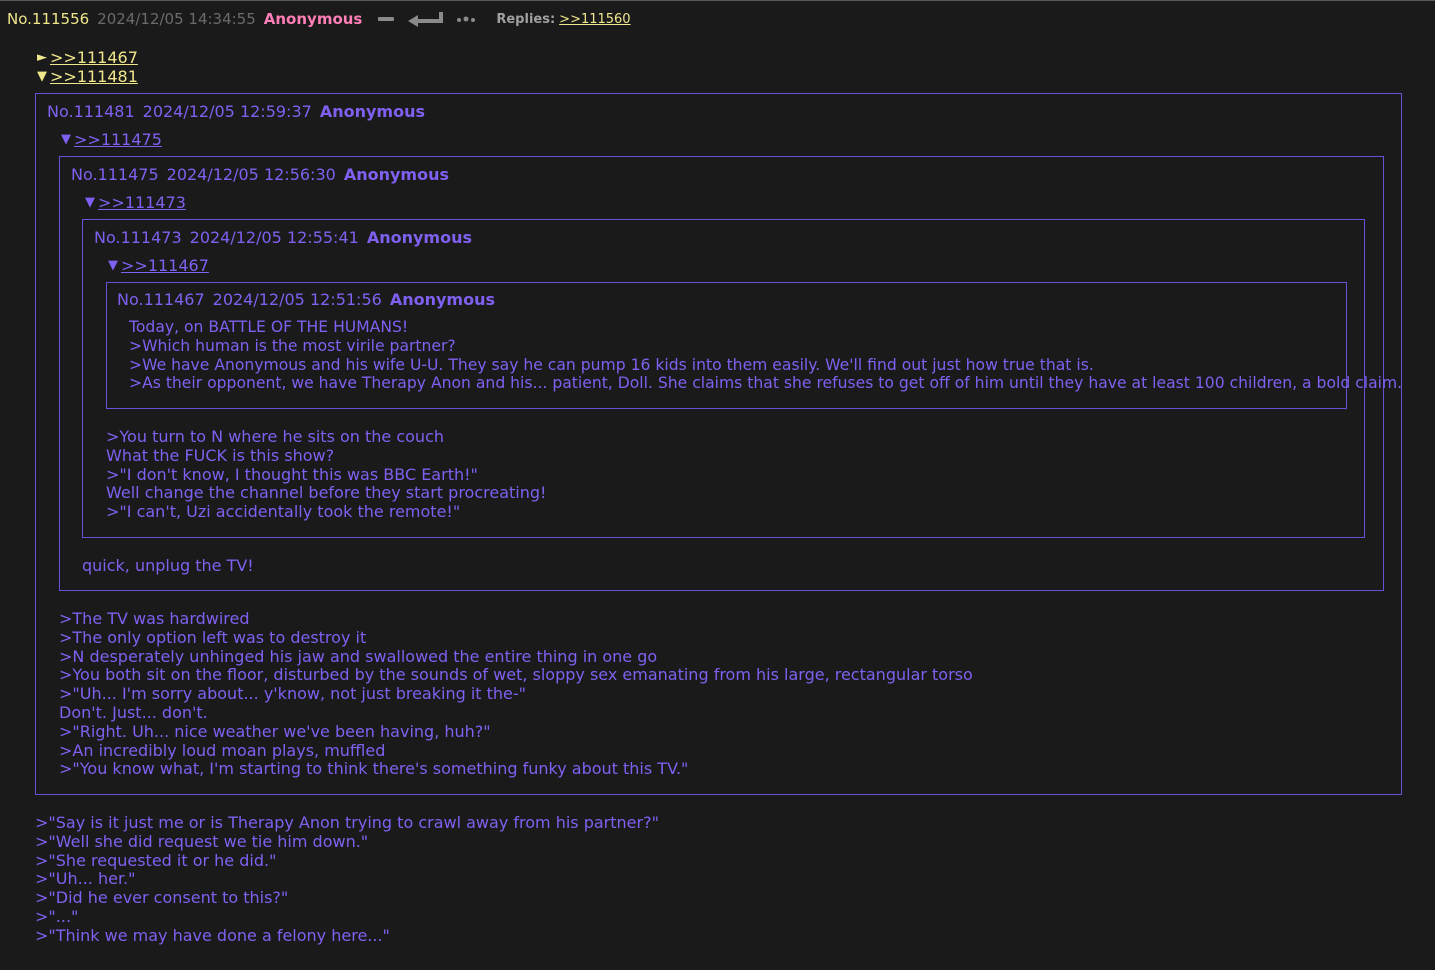 Image resolution: width=1435 pixels, height=970 pixels. What do you see at coordinates (115, 175) in the screenshot?
I see `post-number: No.111475` at bounding box center [115, 175].